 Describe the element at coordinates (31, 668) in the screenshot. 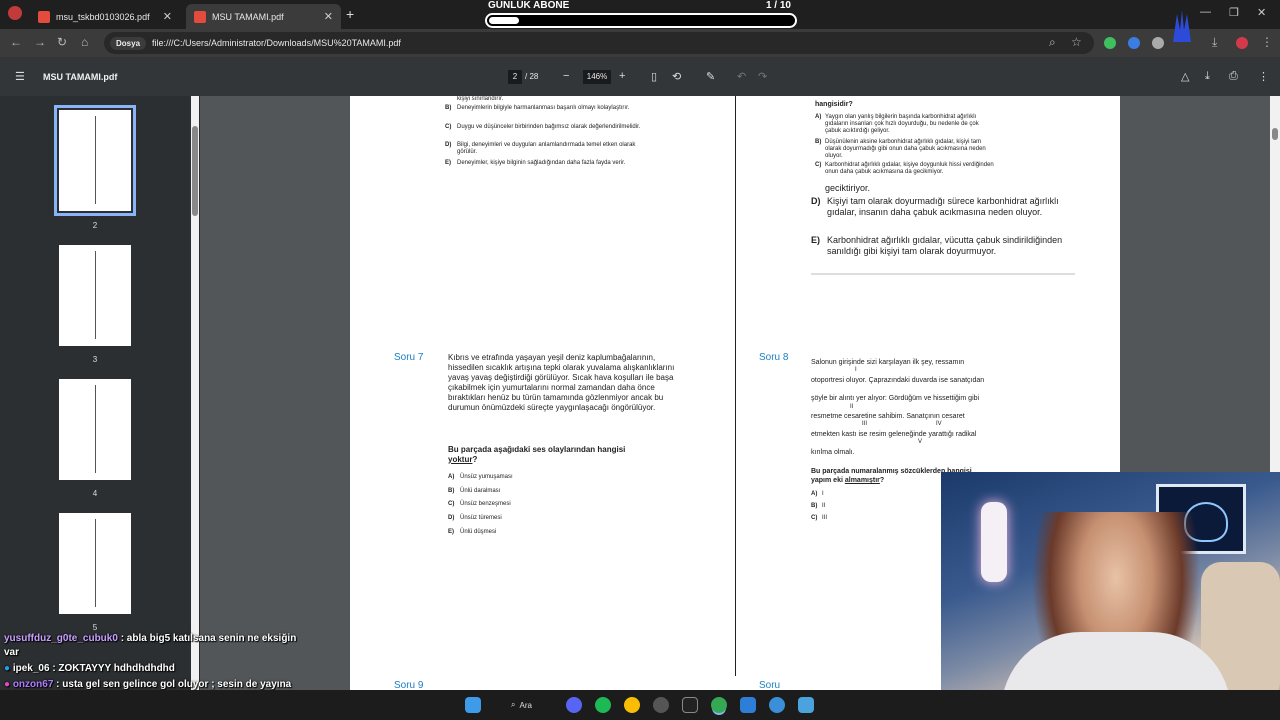

I see `chat-username: ipek_06` at that location.